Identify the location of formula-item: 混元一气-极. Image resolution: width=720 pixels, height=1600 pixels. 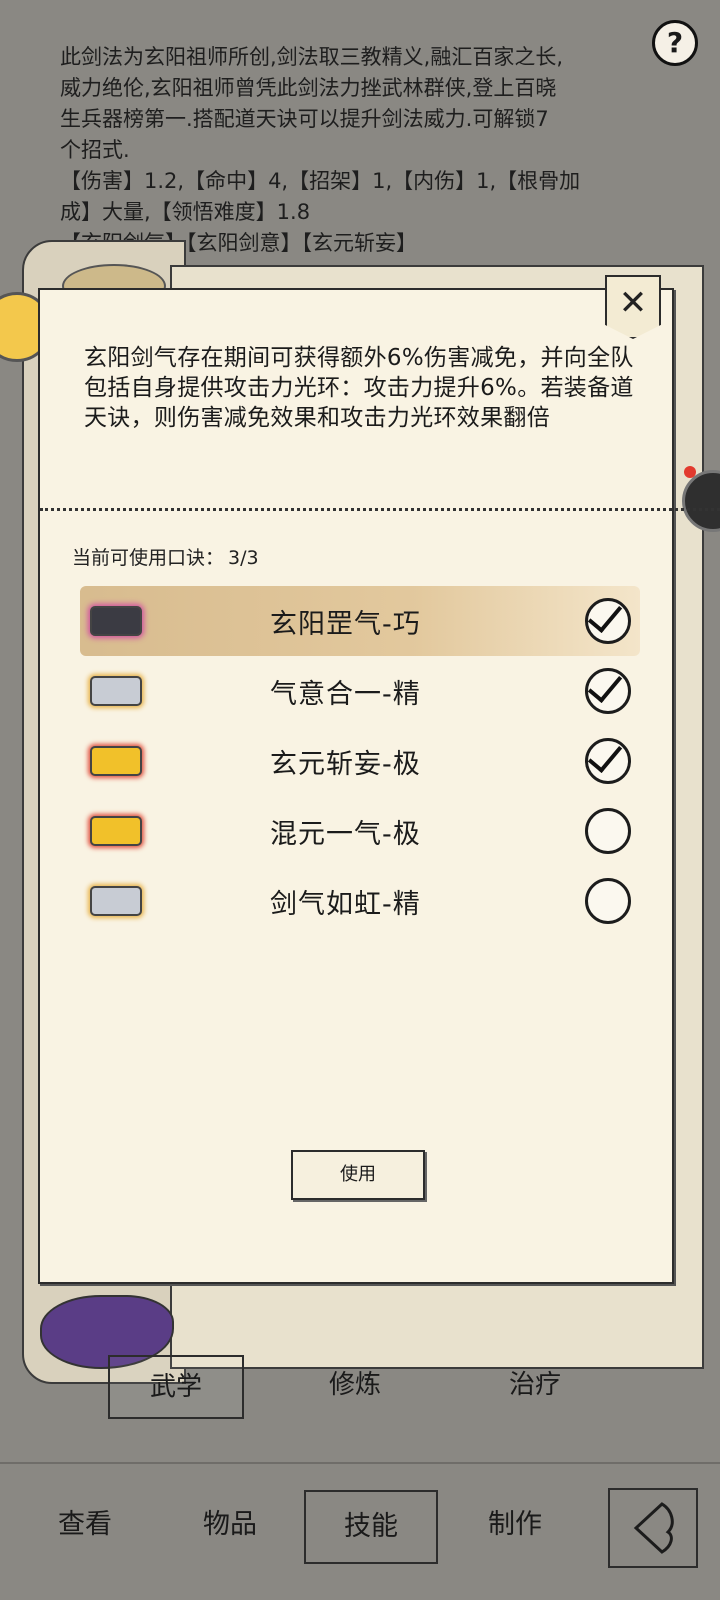
(360, 831).